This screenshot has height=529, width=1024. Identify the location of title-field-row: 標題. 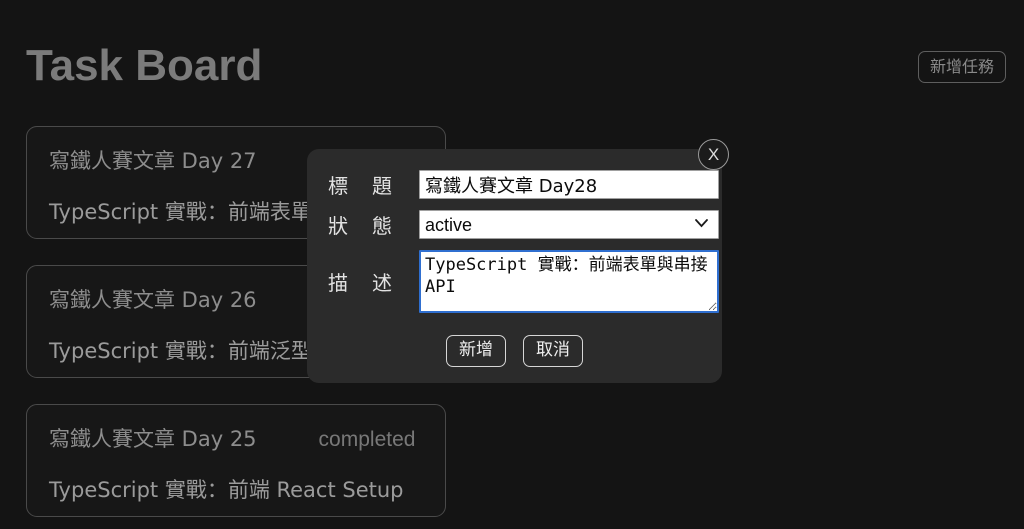
(523, 184).